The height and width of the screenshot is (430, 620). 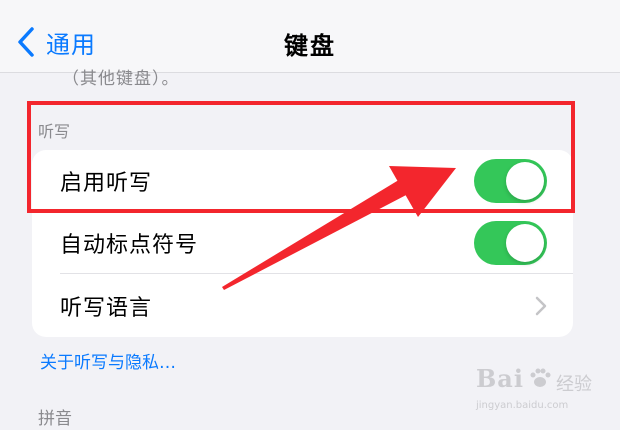 I want to click on row-auto-punctuation: 自动标点符号, so click(x=302, y=243).